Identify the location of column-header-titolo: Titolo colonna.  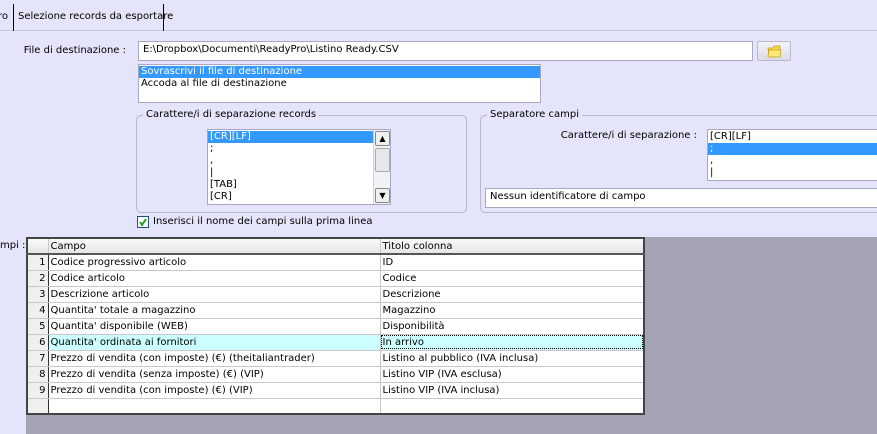
(512, 246).